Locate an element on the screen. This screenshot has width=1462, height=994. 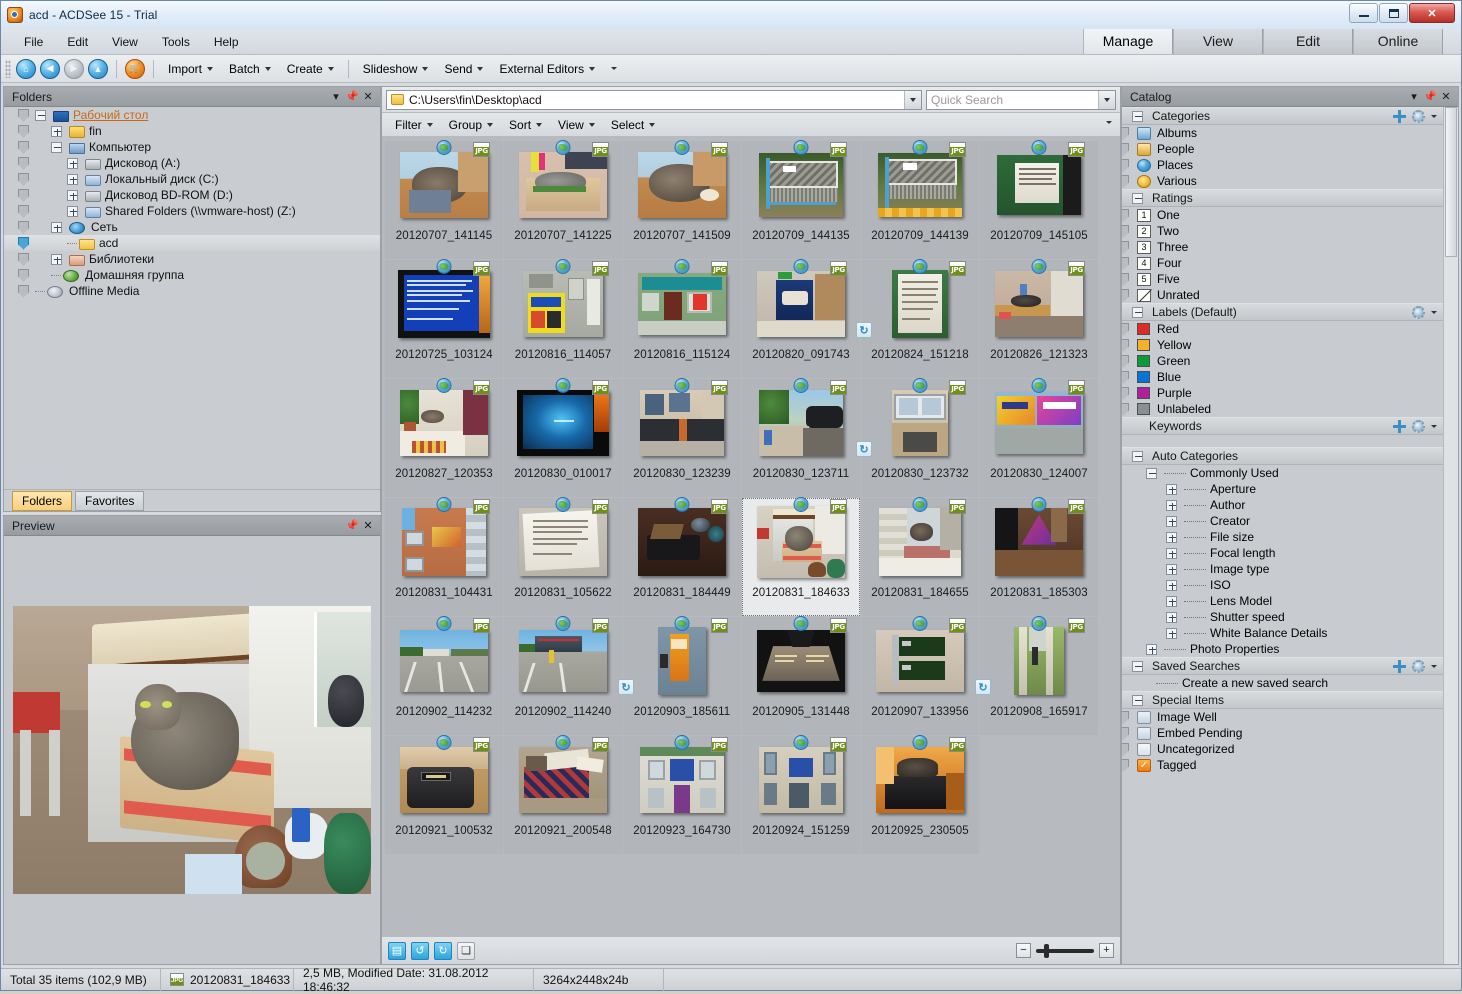
thumbnail-cell: JPG ↻ 20120824_151218 is located at coordinates (917, 319).